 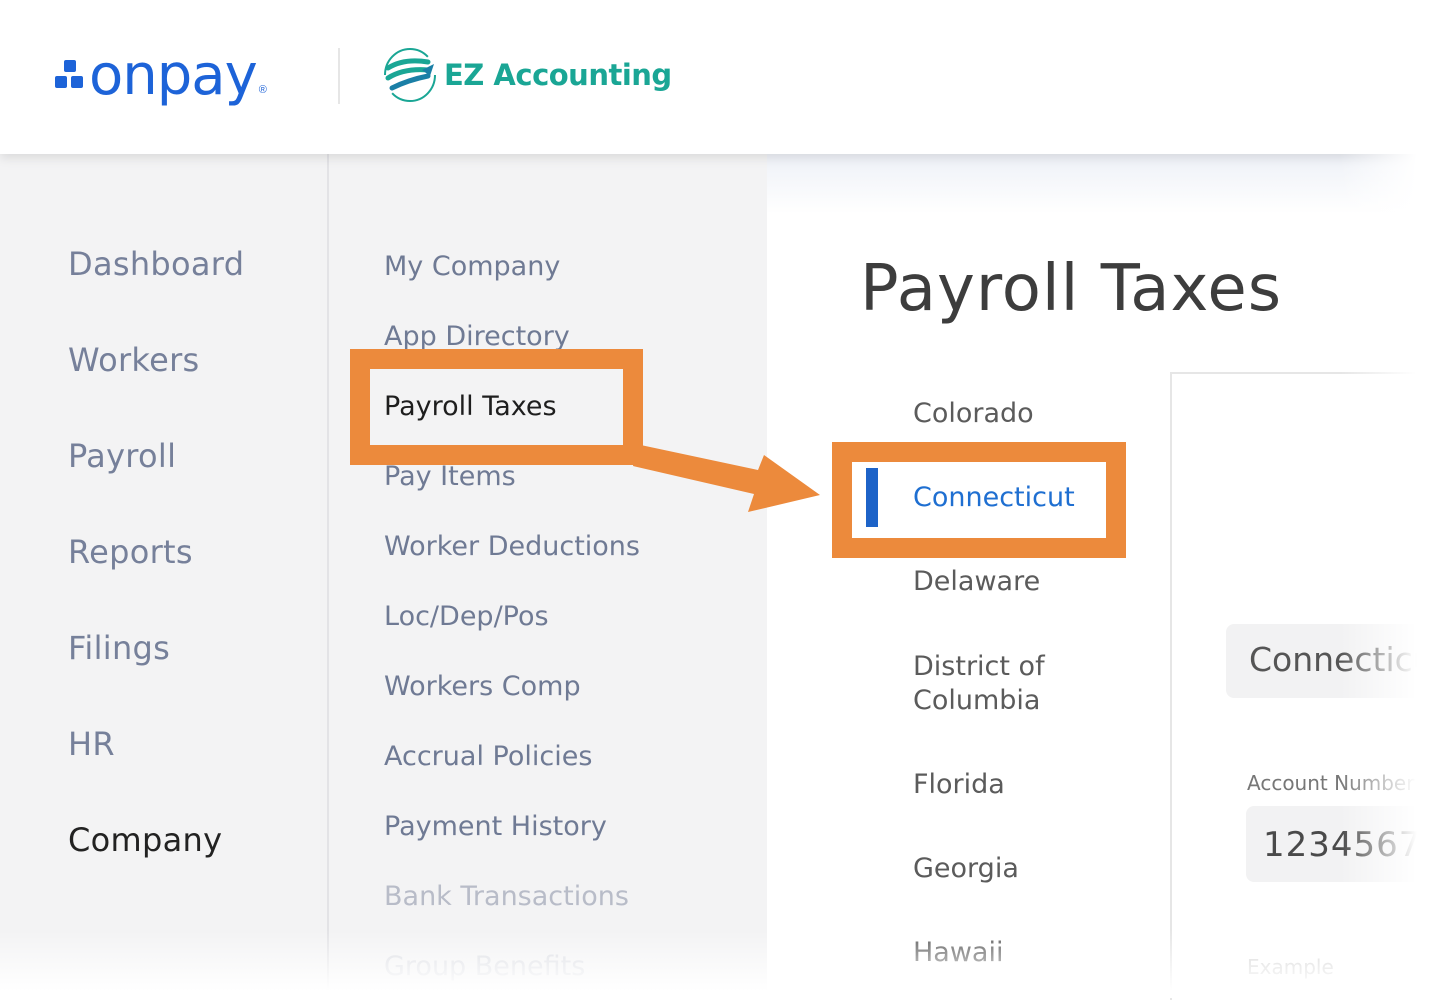 I want to click on ez-accounting-icon, so click(x=410, y=75).